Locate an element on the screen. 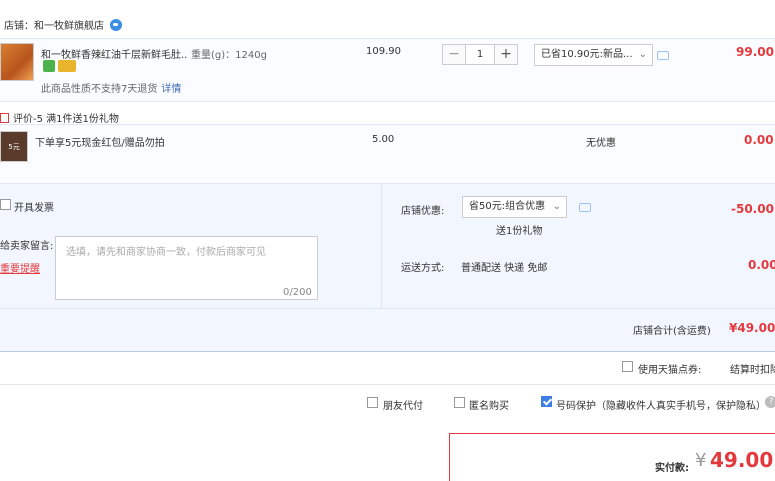 This screenshot has height=481, width=775. increment-button: + is located at coordinates (506, 54).